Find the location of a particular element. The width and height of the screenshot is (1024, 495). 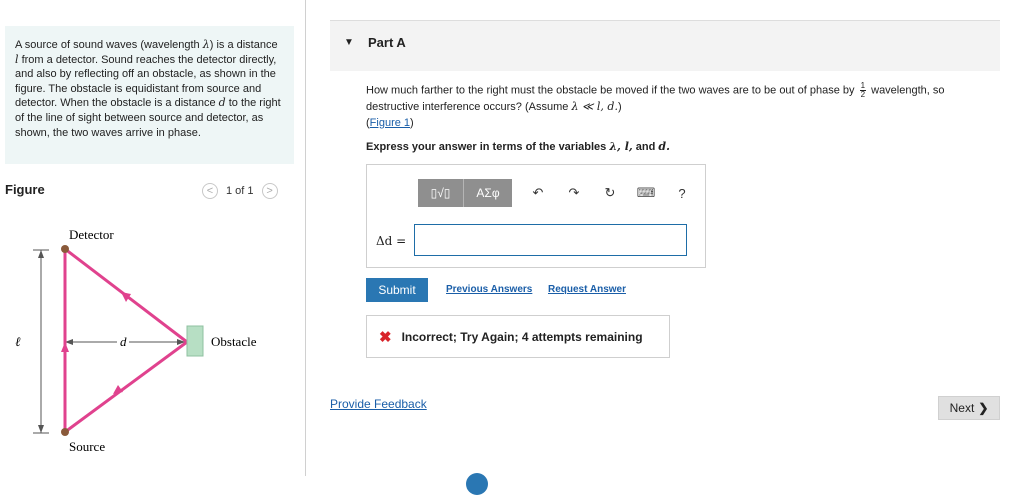

figure-pager: < 1 of 1 > is located at coordinates (240, 191).